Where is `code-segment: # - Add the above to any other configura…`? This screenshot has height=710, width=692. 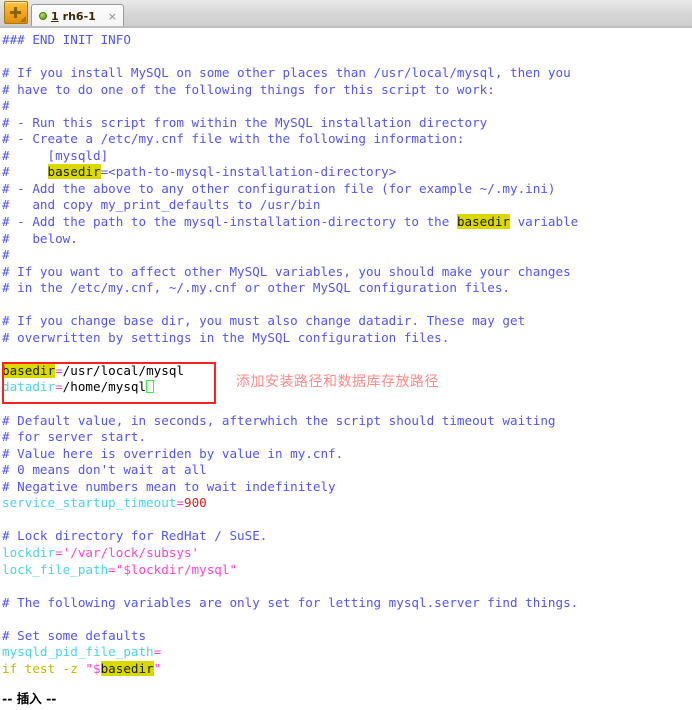 code-segment: # - Add the above to any other configura… is located at coordinates (279, 188).